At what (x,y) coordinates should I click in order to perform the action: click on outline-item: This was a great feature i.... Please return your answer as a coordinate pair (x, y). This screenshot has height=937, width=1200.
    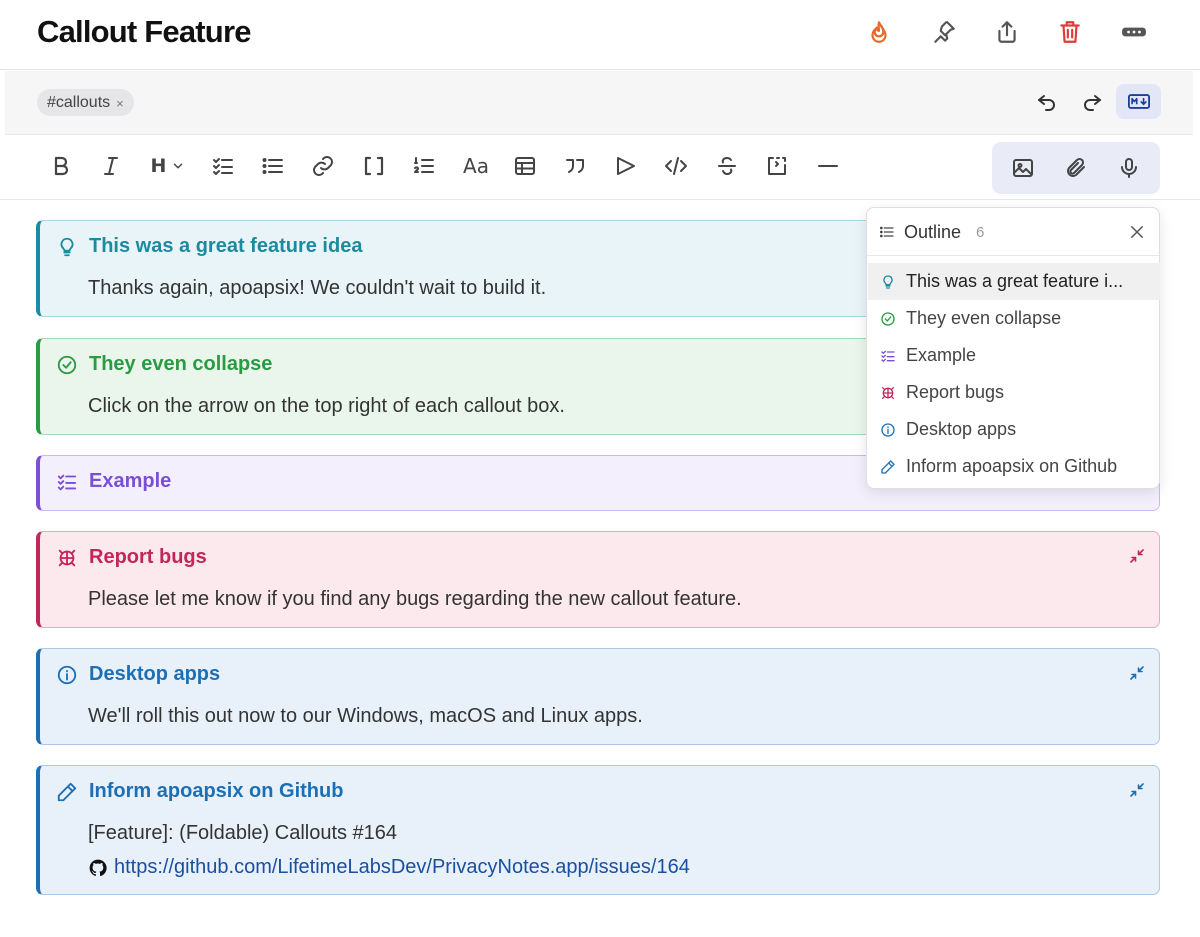
    Looking at the image, I should click on (1014, 281).